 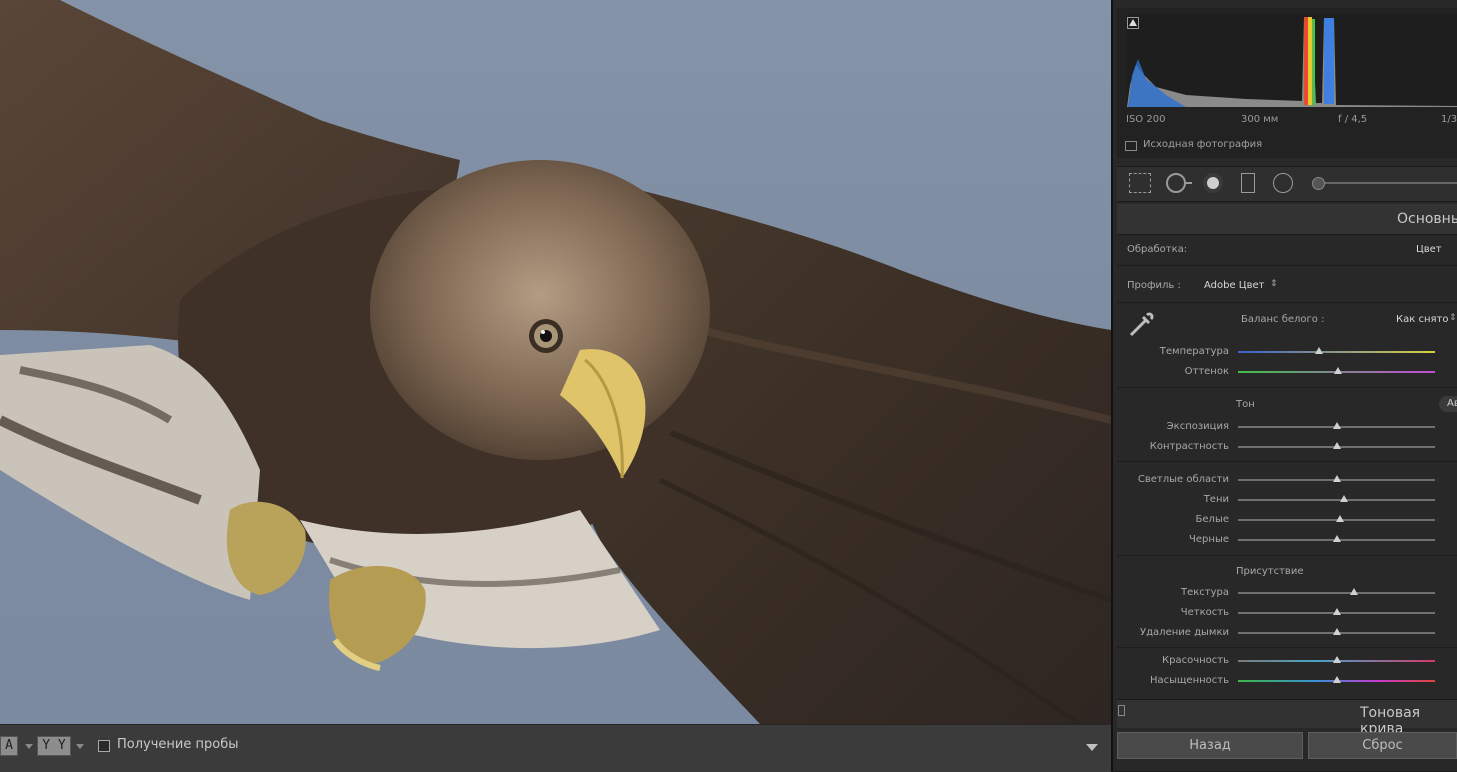 I want to click on basic-section-title: Основны, so click(x=1427, y=219).